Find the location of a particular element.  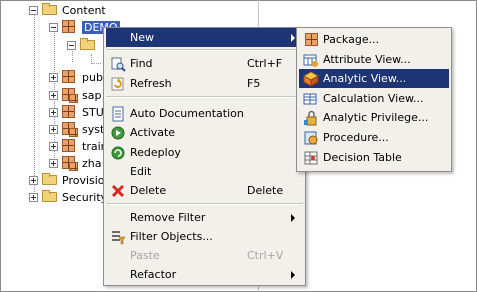

menu-item-activate: Activate is located at coordinates (204, 132).